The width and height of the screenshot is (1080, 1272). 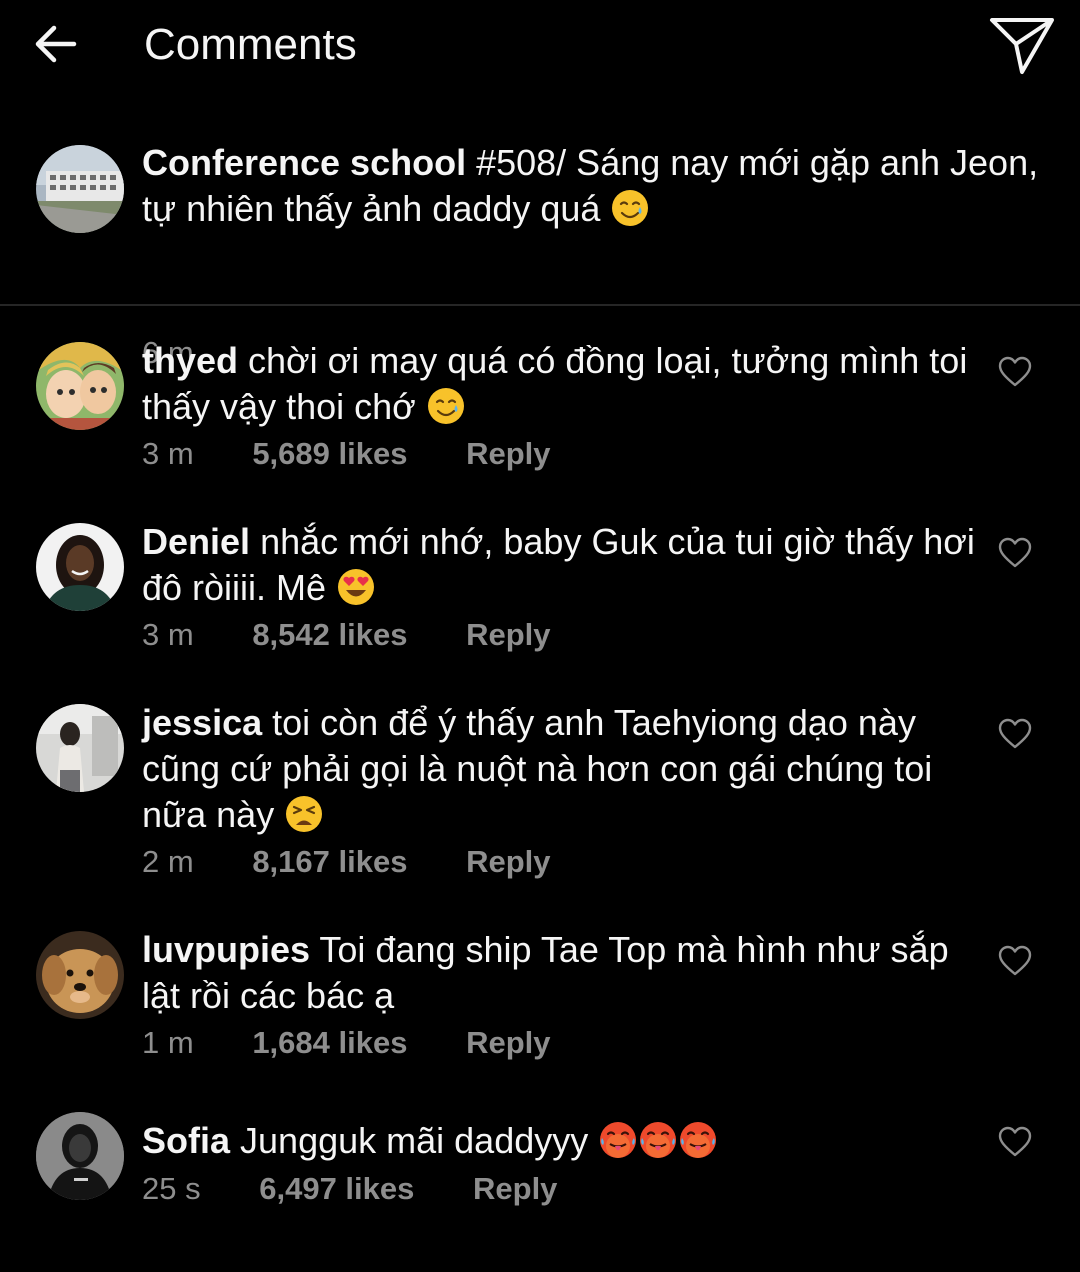 I want to click on top-bar: Comments, so click(x=540, y=48).